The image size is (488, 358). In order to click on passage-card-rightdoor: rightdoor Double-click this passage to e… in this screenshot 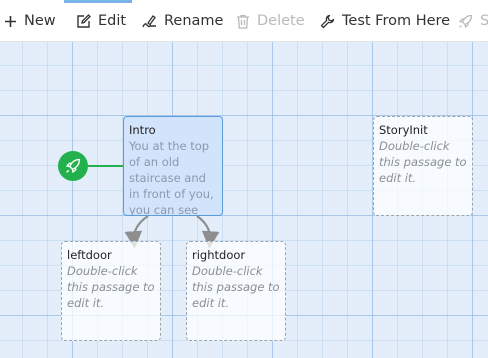, I will do `click(236, 291)`.